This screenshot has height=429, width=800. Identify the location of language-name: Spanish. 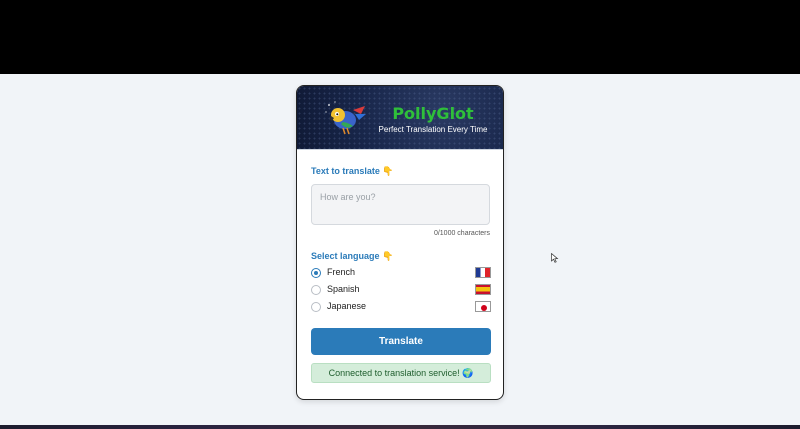
(343, 289).